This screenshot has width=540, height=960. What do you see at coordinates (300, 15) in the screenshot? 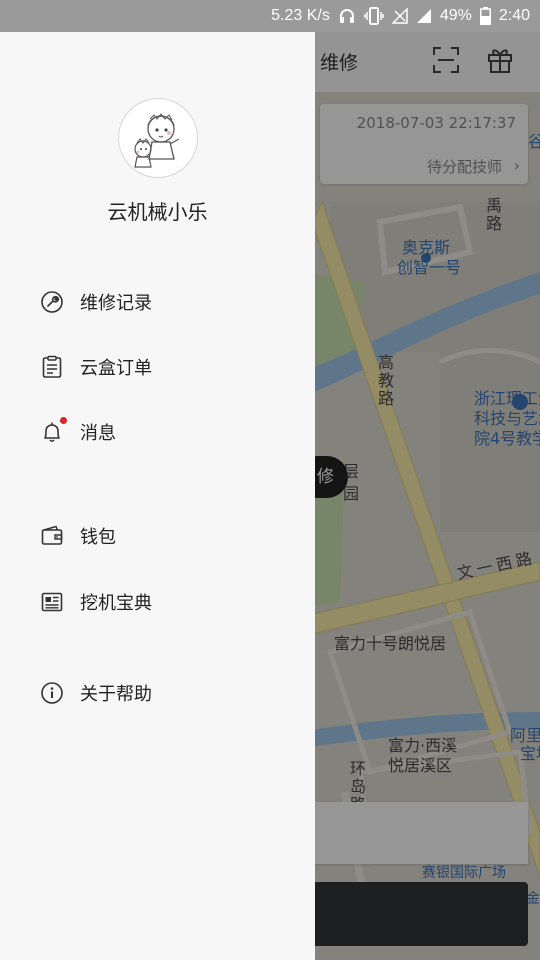
I see `network-speed: 5.23 K/s` at bounding box center [300, 15].